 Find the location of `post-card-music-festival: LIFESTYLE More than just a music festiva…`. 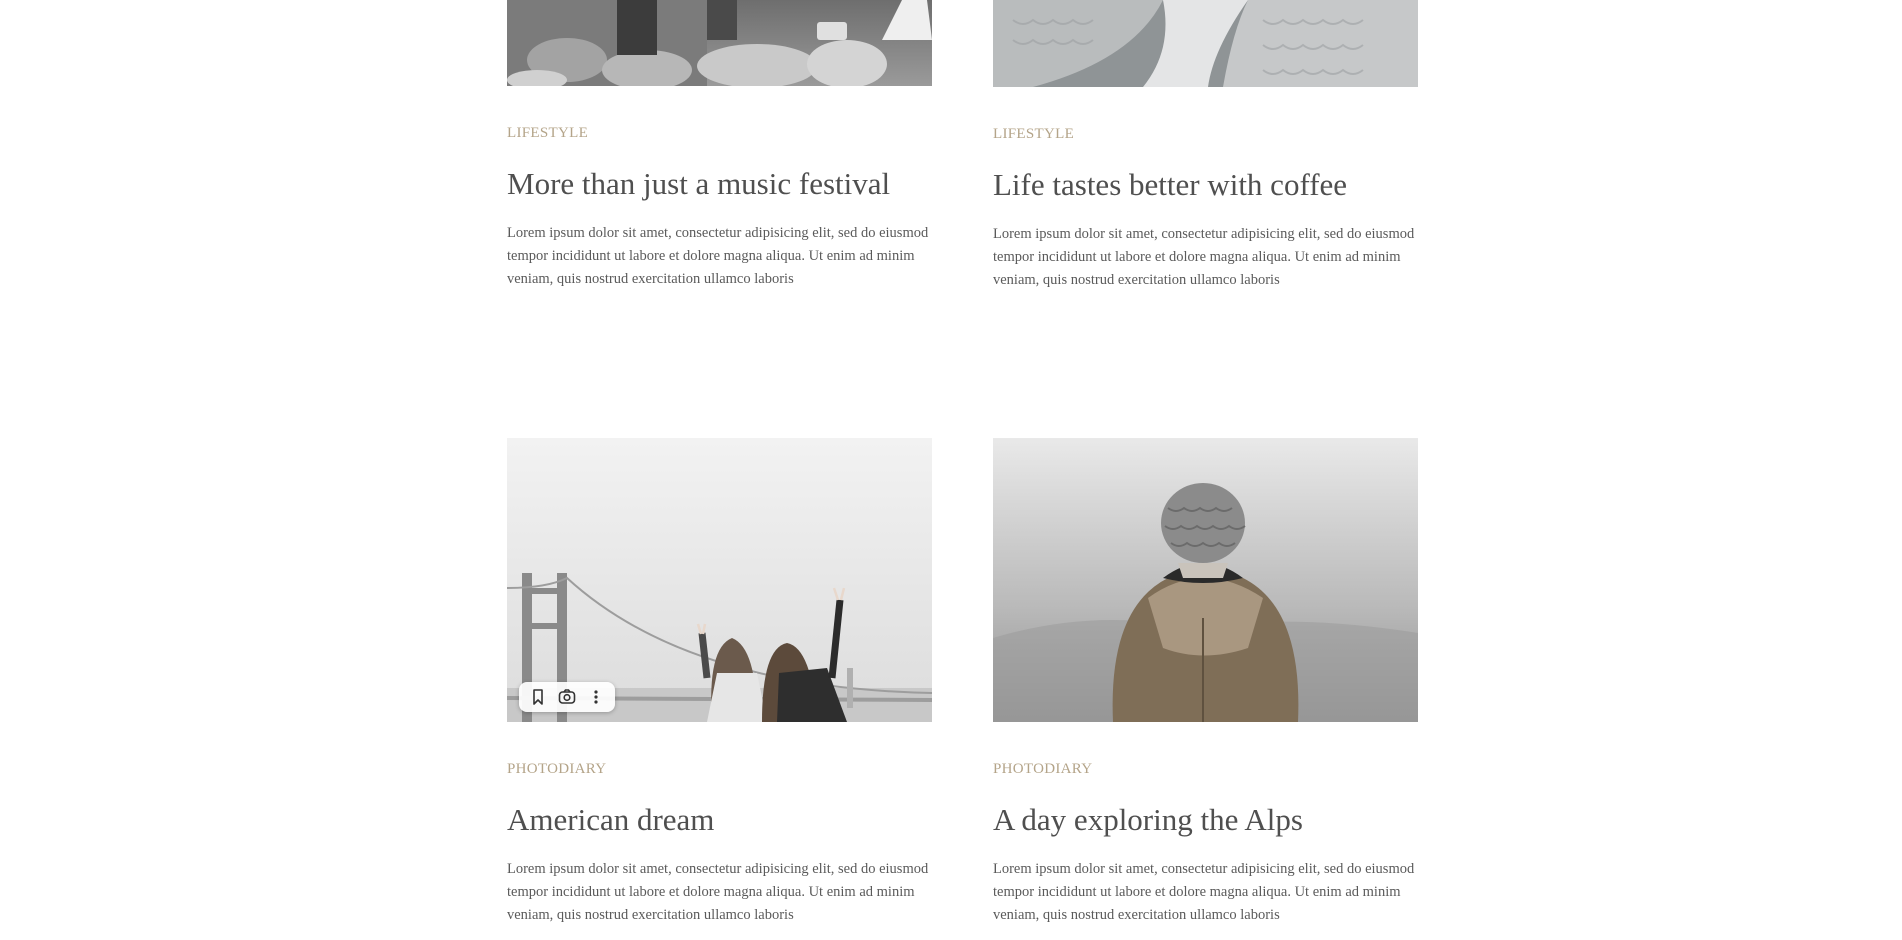

post-card-music-festival: LIFESTYLE More than just a music festiva… is located at coordinates (719, 143).